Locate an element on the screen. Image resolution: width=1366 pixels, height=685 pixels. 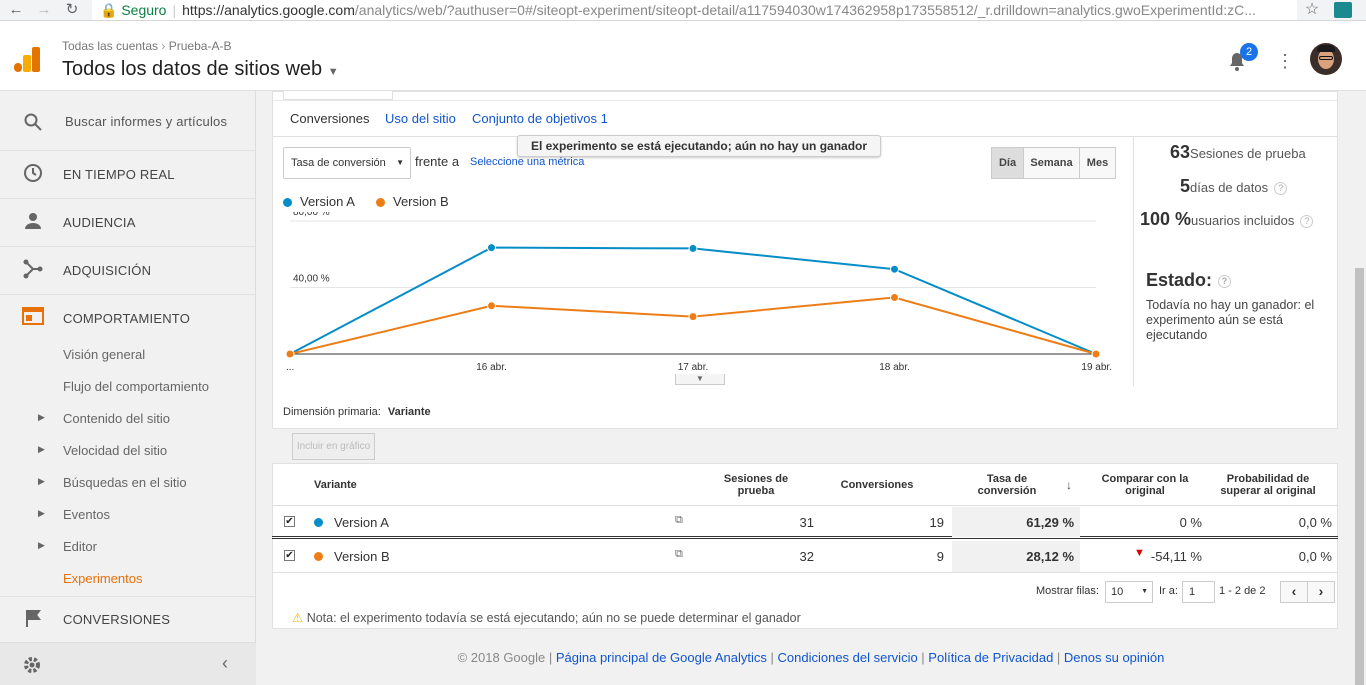
search-icon is located at coordinates (33, 124).